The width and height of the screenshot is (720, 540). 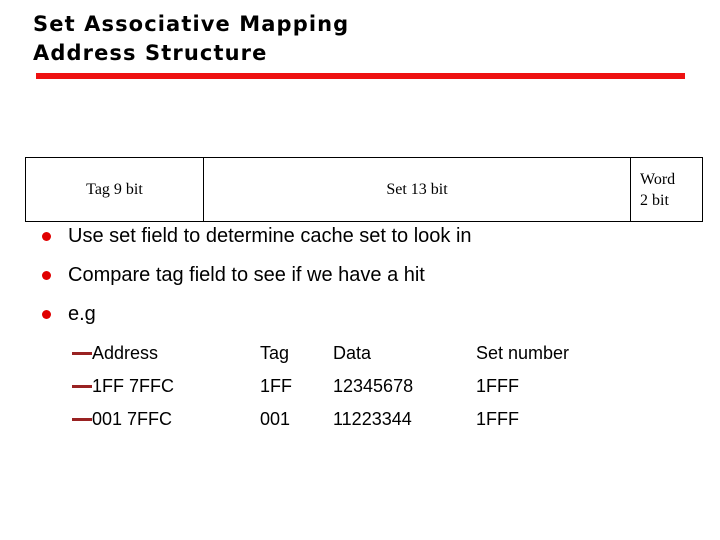 I want to click on example-cell-address: 1FF 7FFC, so click(x=133, y=386).